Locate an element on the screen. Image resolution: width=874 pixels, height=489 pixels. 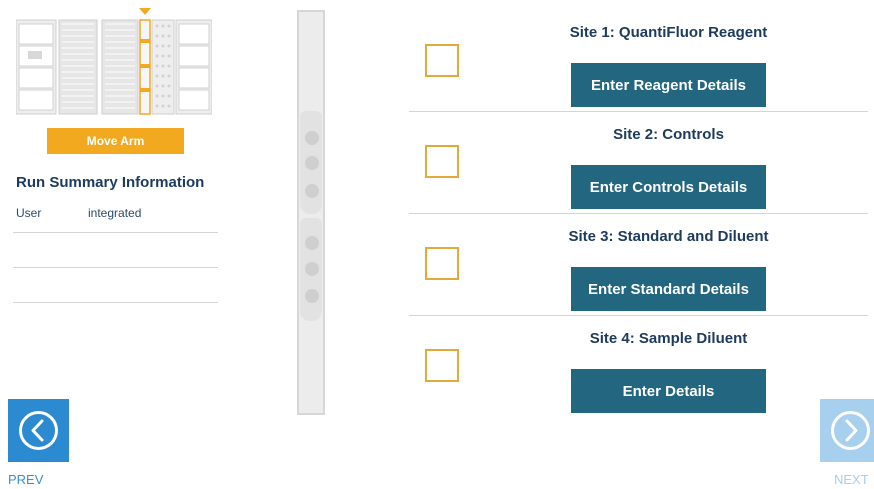
site-4-checkbox is located at coordinates (442, 365).